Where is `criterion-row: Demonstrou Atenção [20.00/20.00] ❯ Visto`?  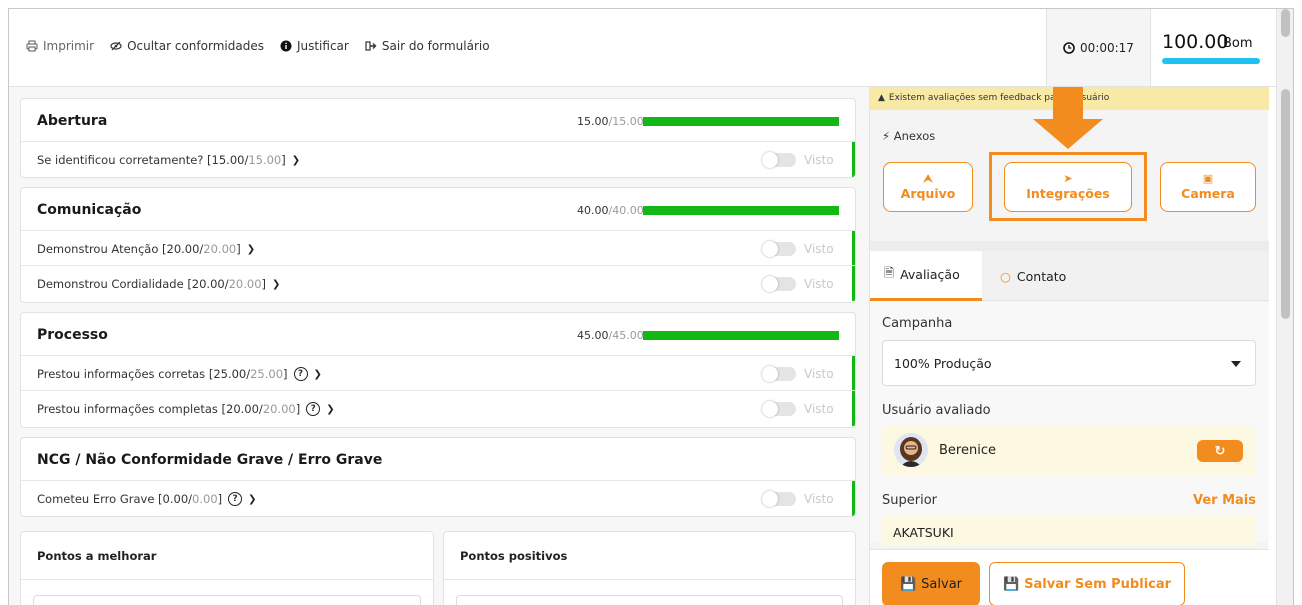
criterion-row: Demonstrou Atenção [20.00/20.00] ❯ Visto is located at coordinates (438, 248).